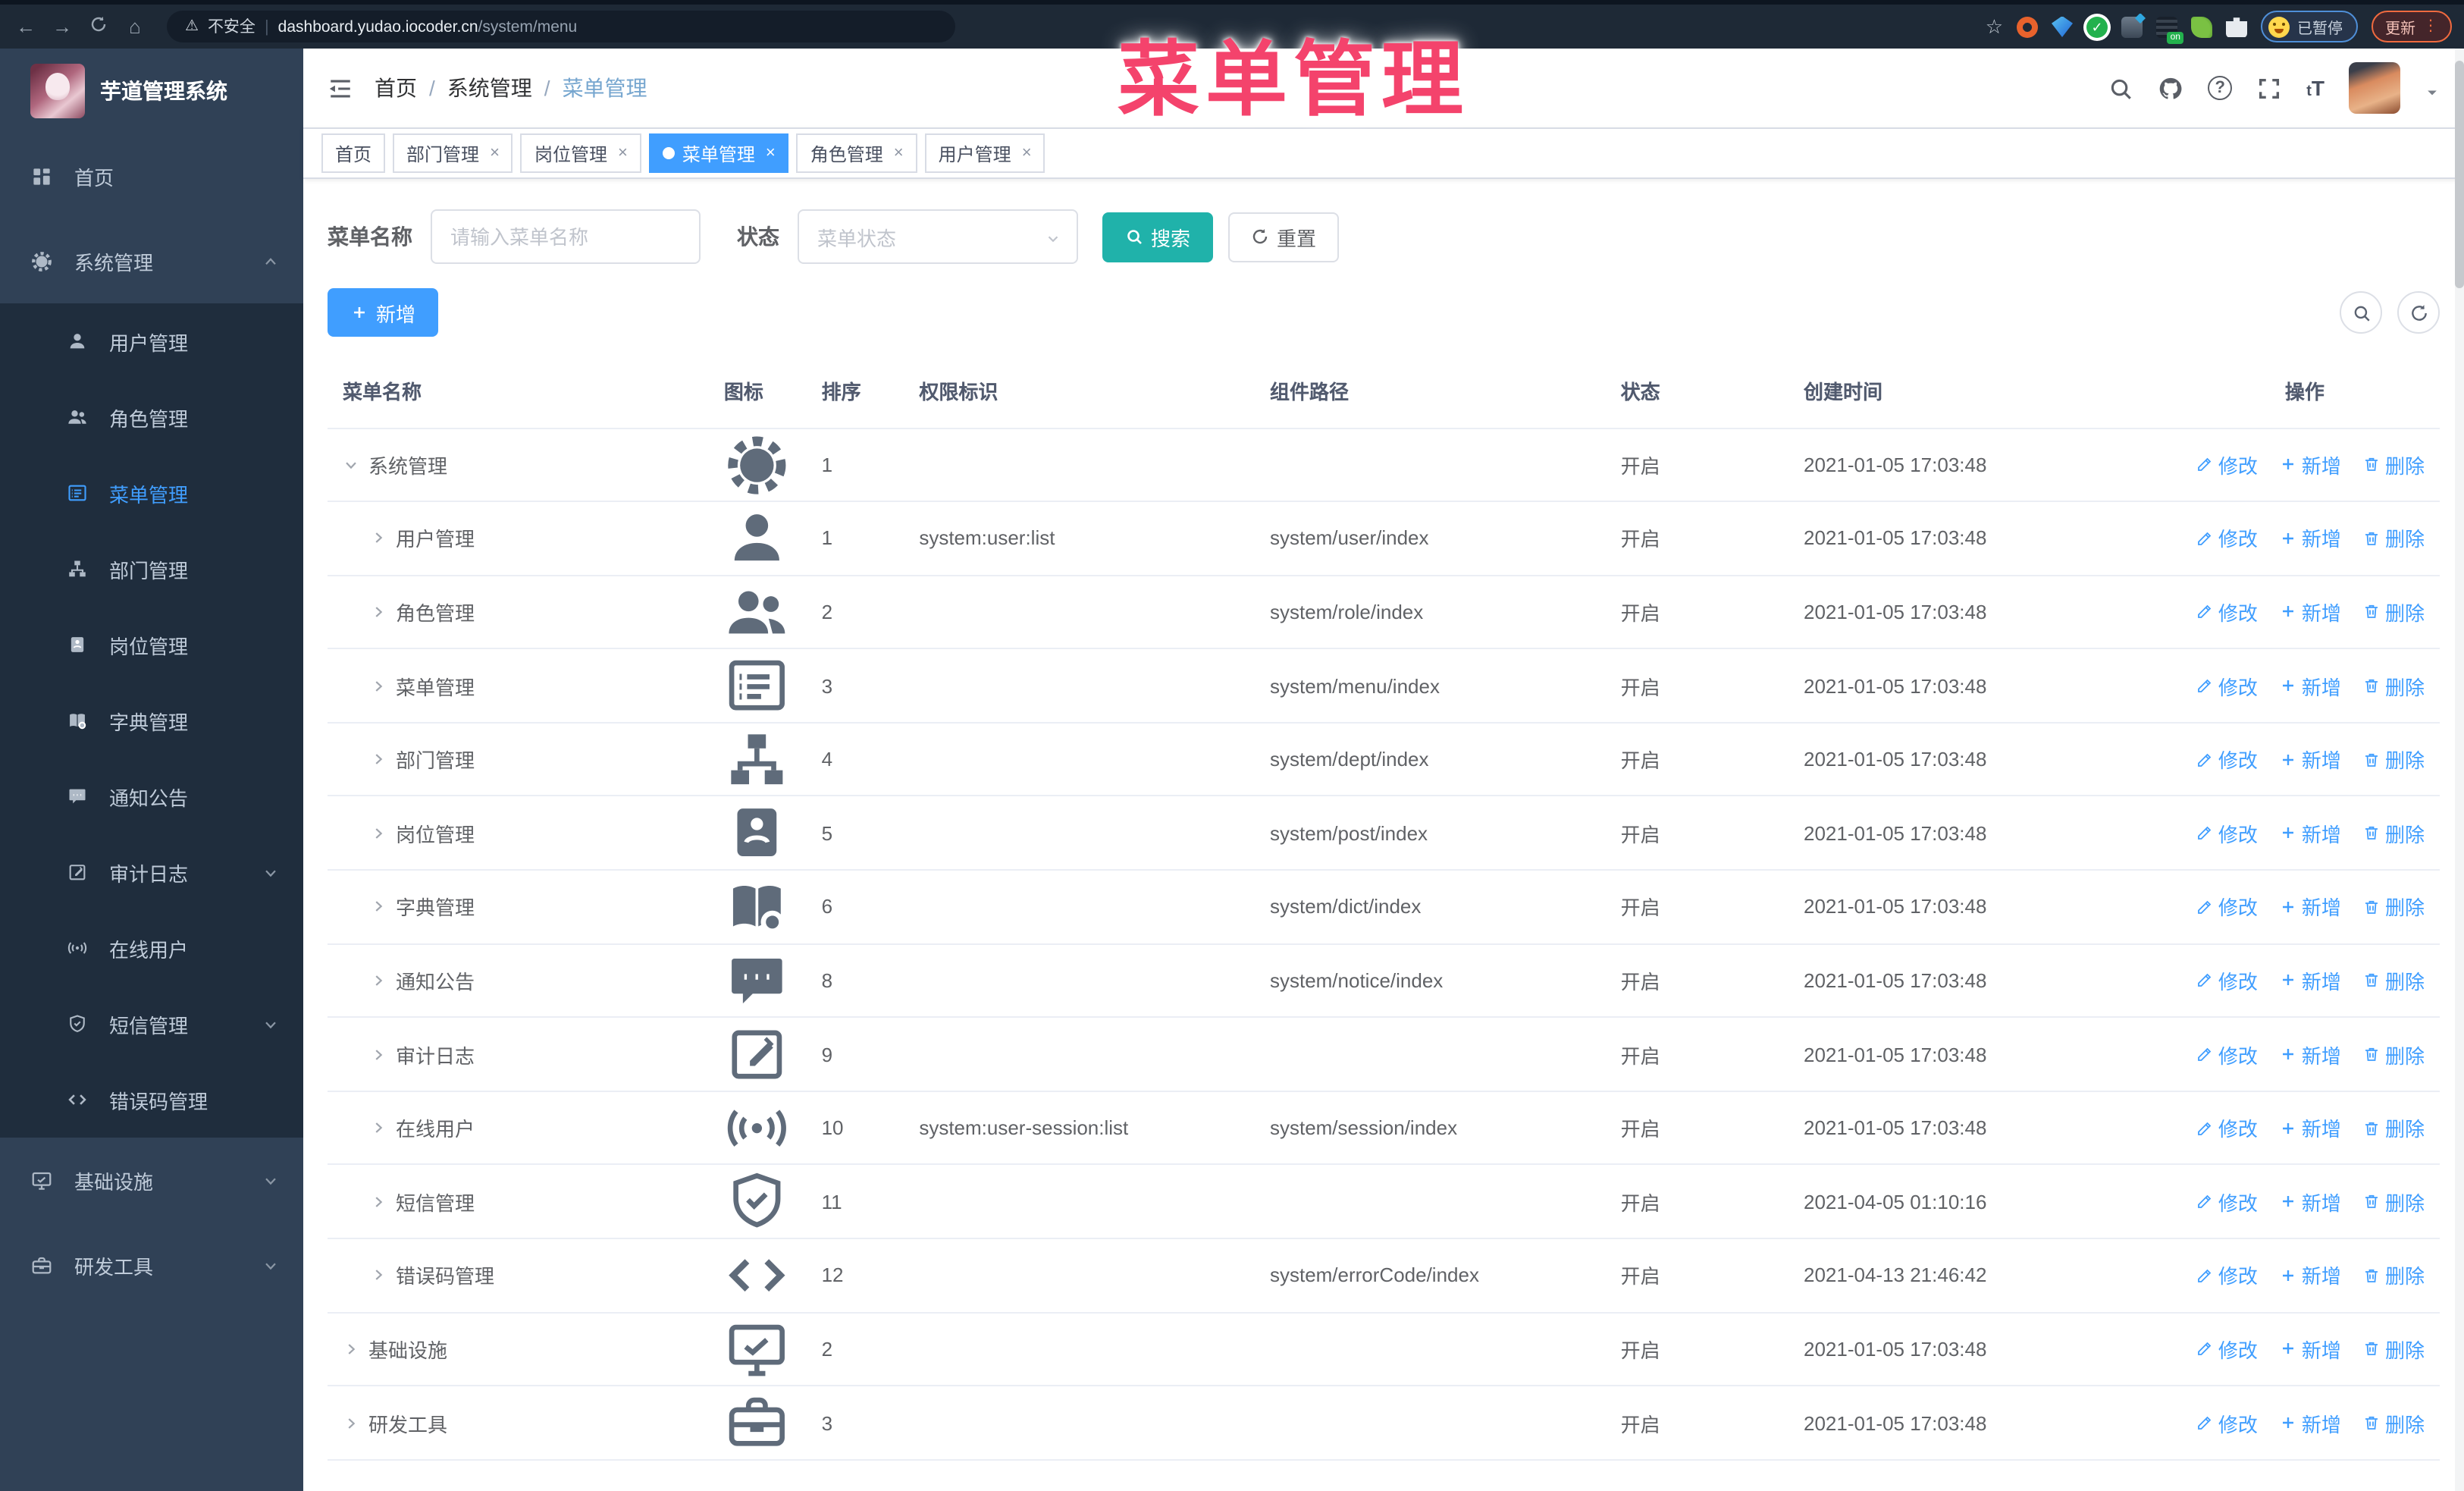  What do you see at coordinates (489, 88) in the screenshot?
I see `breadcrumb-item-系统管理: 系统管理` at bounding box center [489, 88].